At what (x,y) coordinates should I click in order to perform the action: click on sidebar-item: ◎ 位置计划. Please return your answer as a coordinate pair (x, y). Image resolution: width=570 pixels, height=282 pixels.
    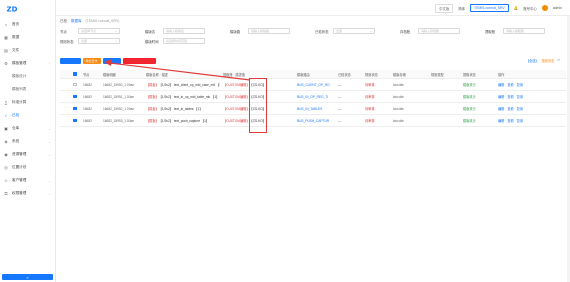
    Looking at the image, I should click on (28, 167).